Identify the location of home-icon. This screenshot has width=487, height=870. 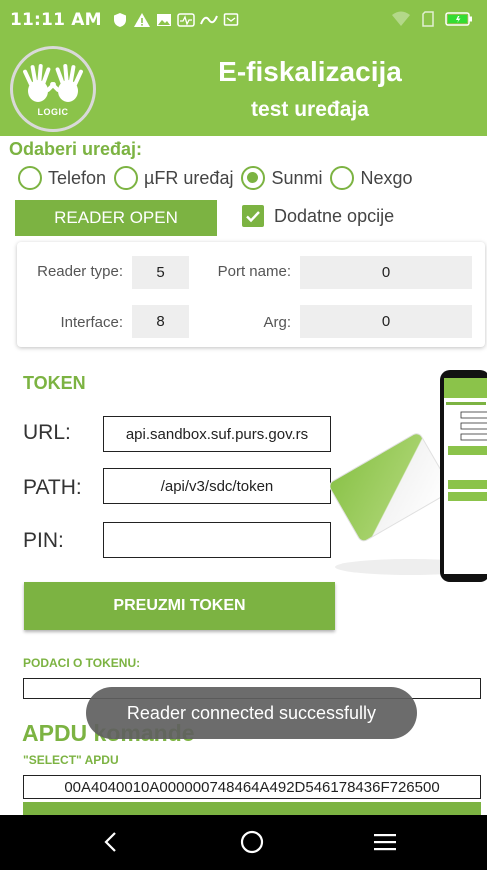
(252, 842).